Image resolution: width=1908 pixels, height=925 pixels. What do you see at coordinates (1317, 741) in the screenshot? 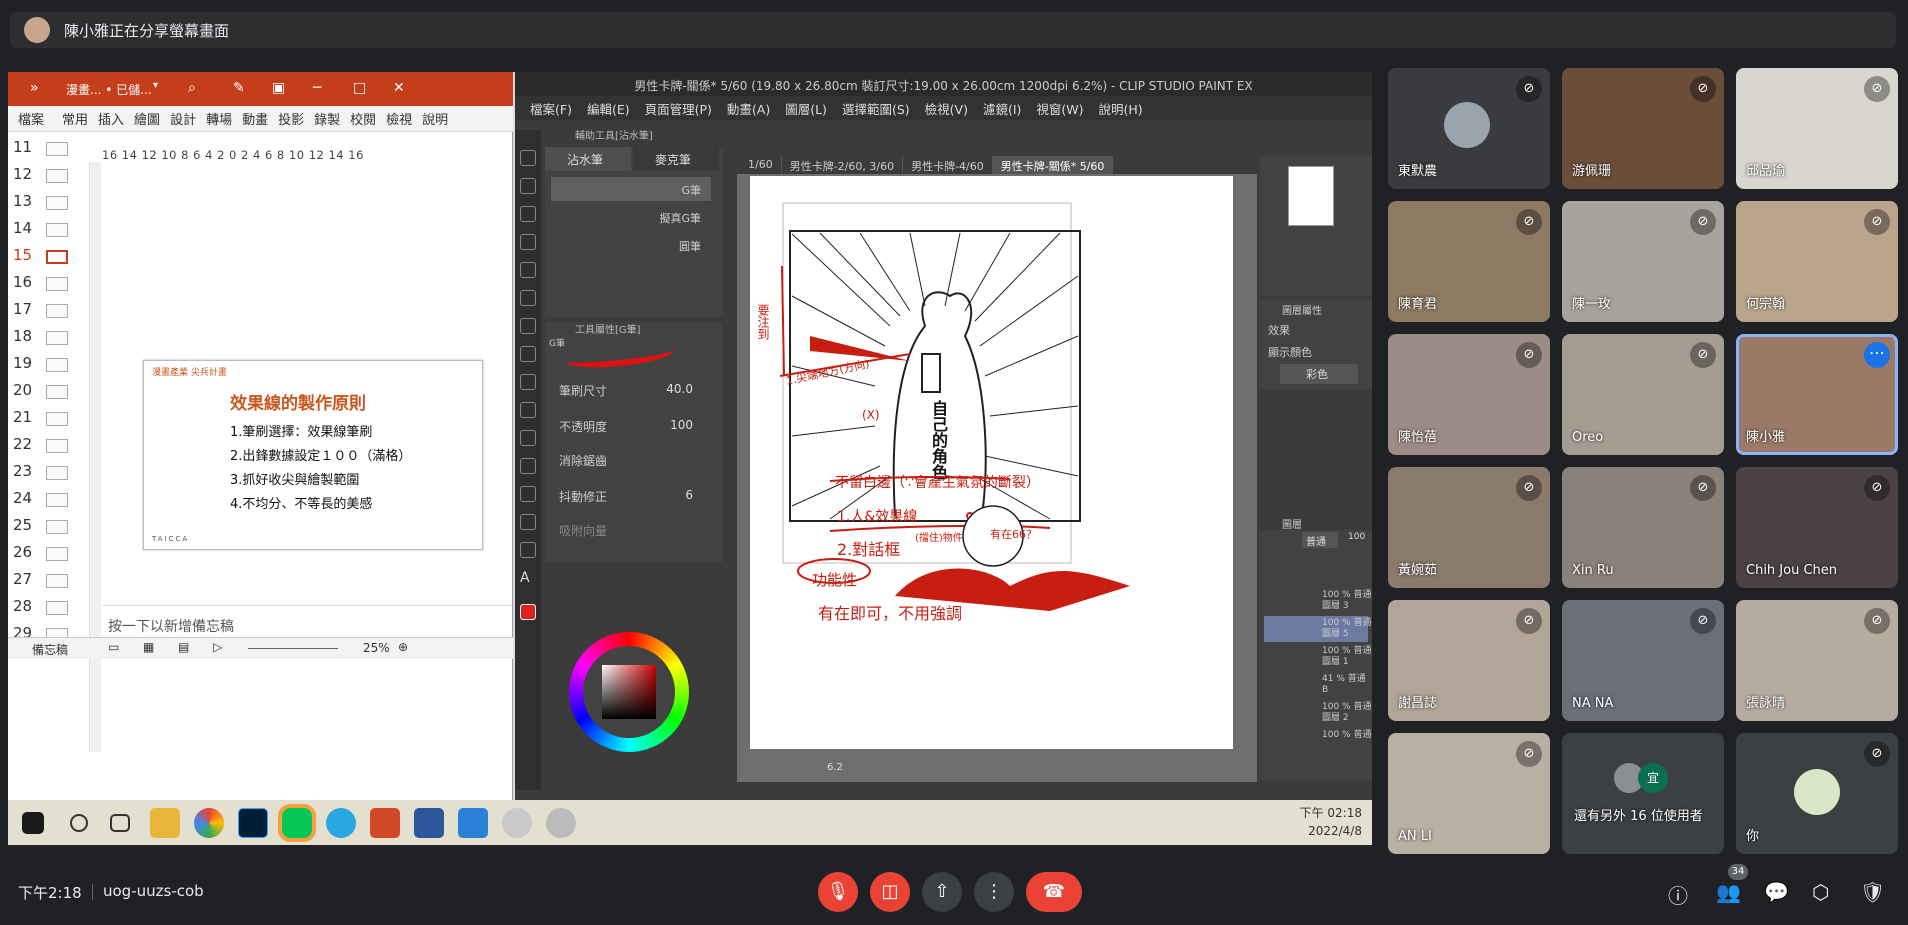
I see `layer-row: 100 % 普通` at bounding box center [1317, 741].